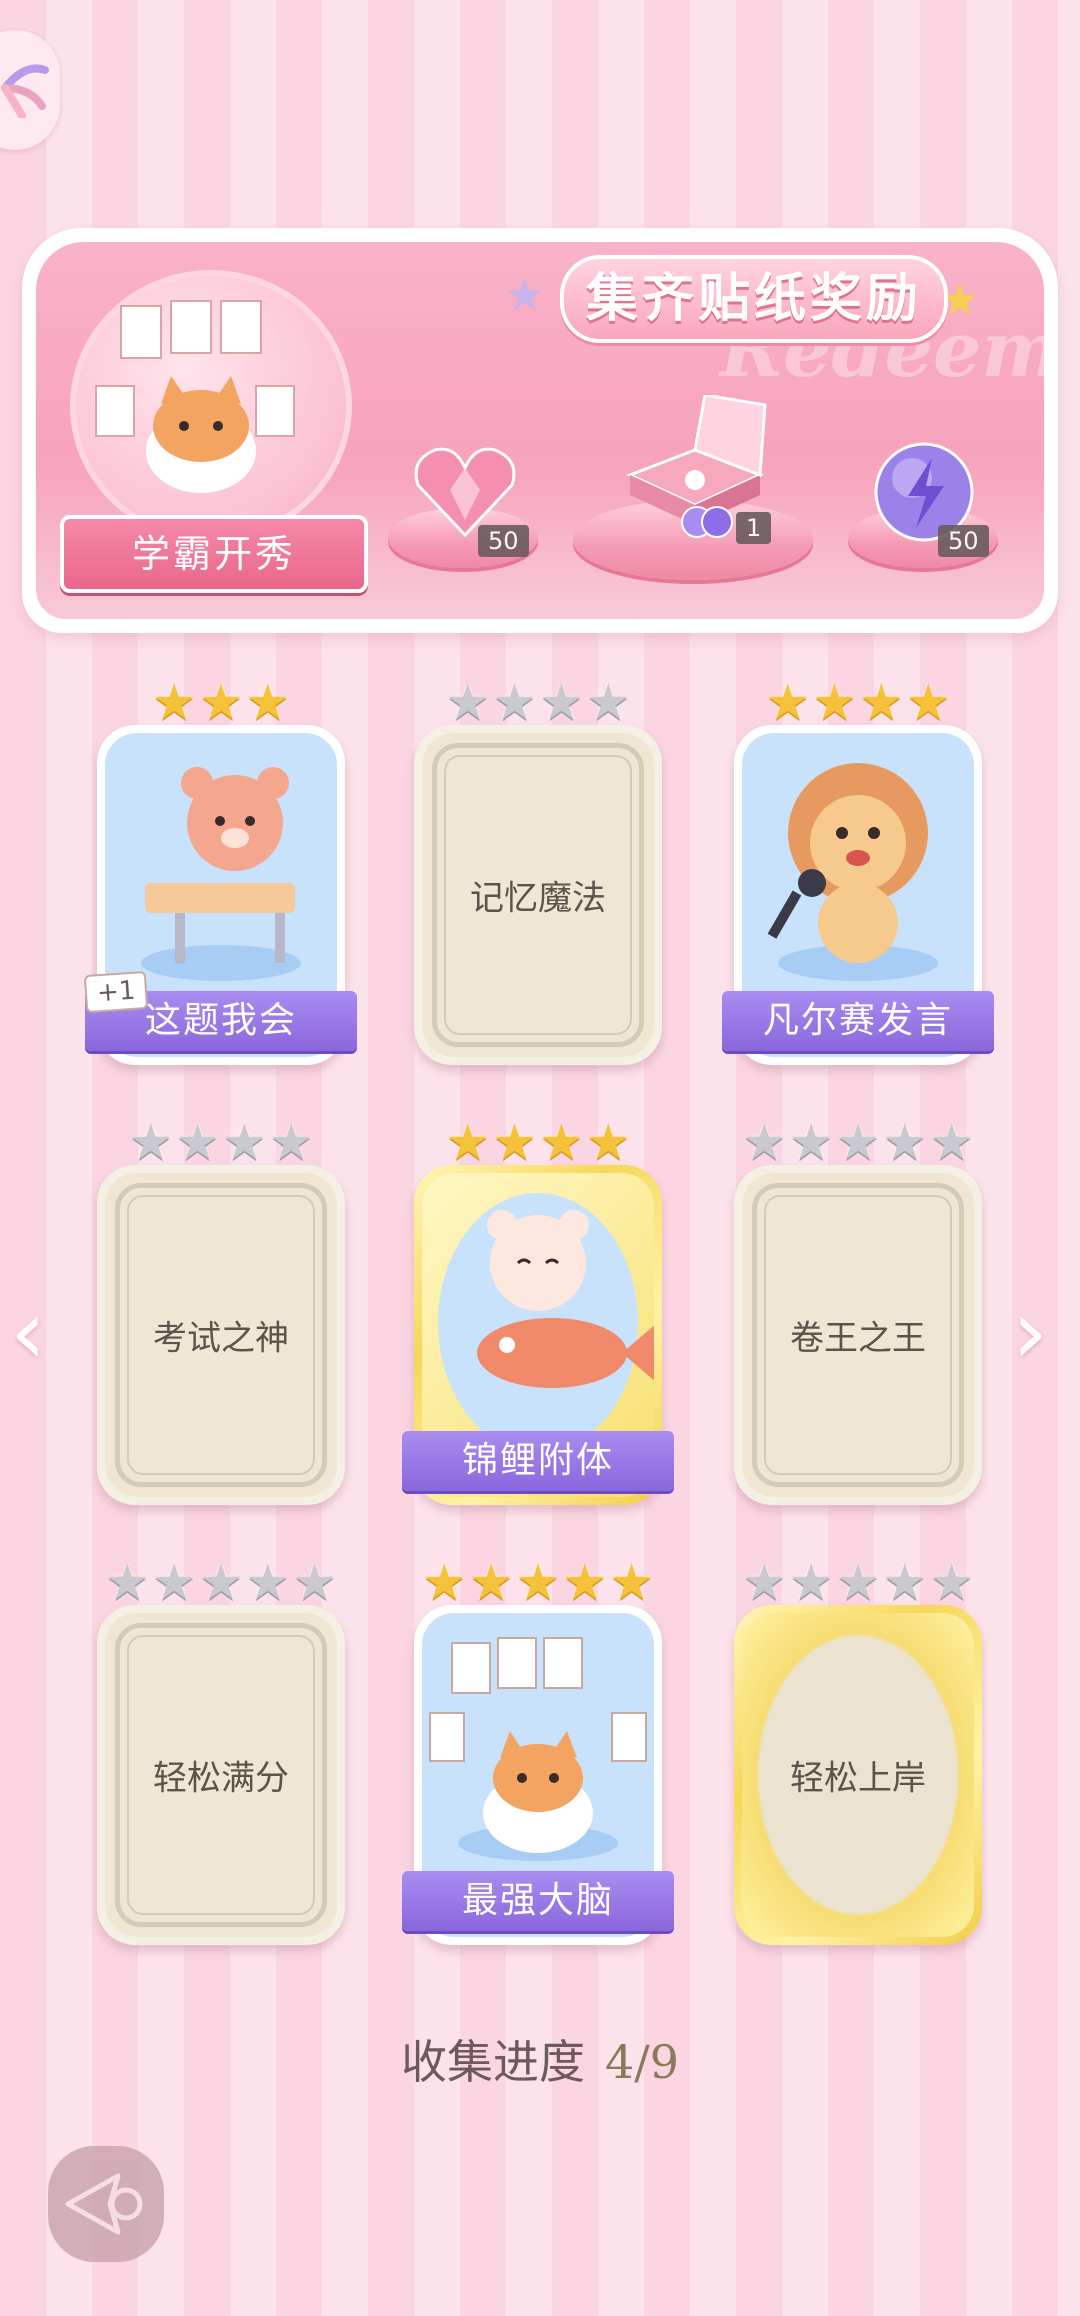  I want to click on previous-page-arrow: ‹, so click(28, 1332).